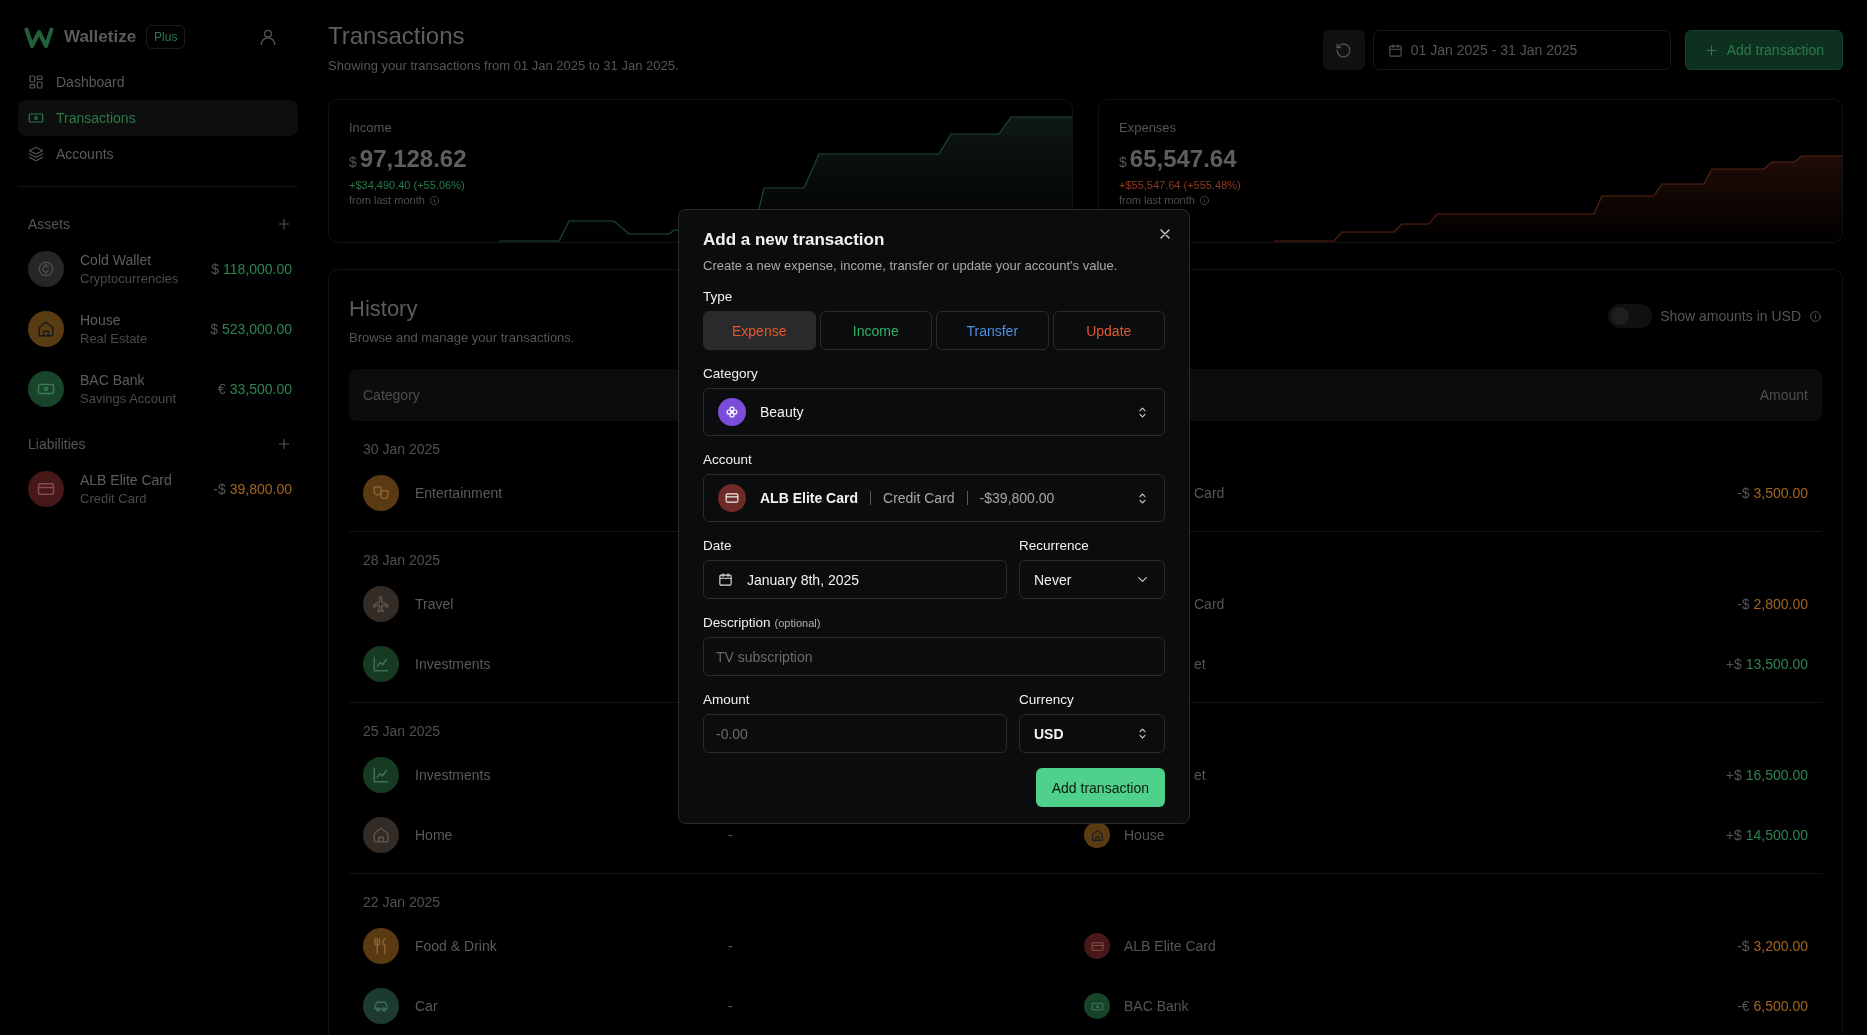 This screenshot has width=1867, height=1035. What do you see at coordinates (100, 37) in the screenshot?
I see `brand-name: Walletize` at bounding box center [100, 37].